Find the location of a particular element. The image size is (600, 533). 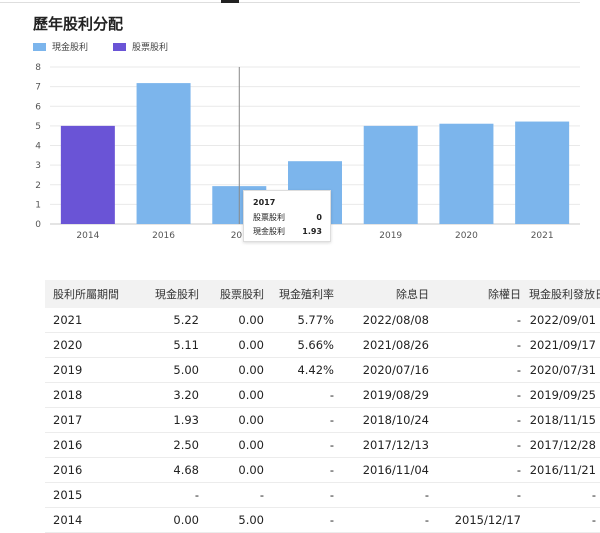

header-cash-dividend: 現金股利 is located at coordinates (168, 294).